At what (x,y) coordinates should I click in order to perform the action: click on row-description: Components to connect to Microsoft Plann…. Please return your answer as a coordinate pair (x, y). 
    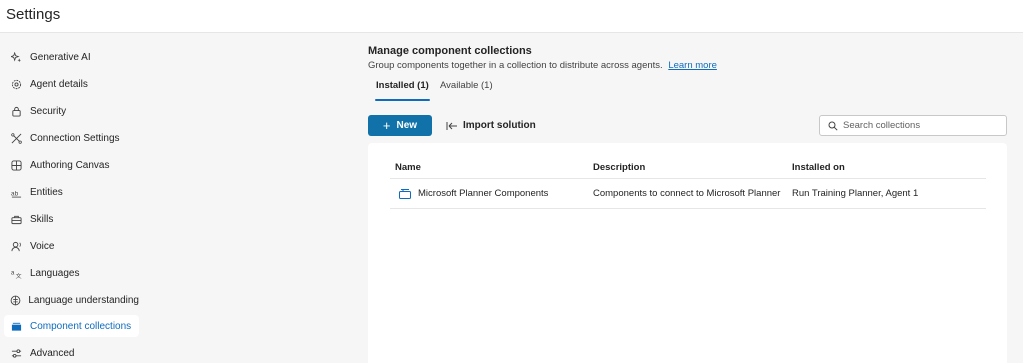
    Looking at the image, I should click on (687, 193).